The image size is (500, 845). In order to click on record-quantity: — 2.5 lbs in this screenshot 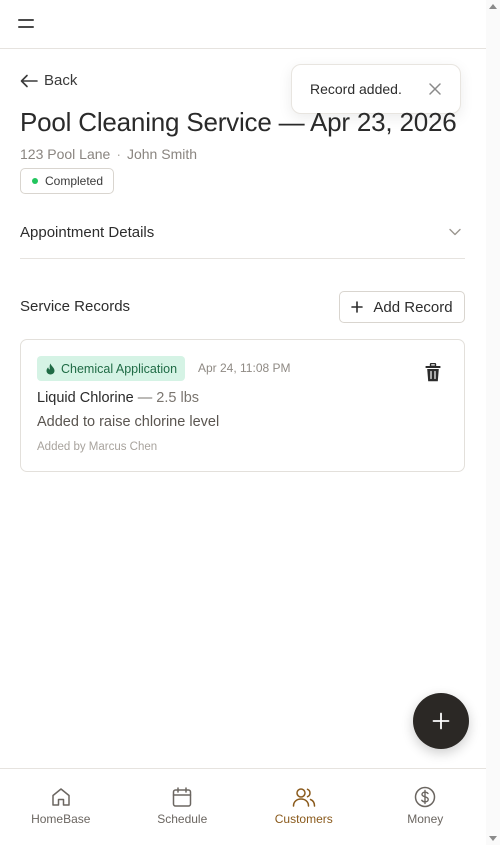, I will do `click(168, 398)`.